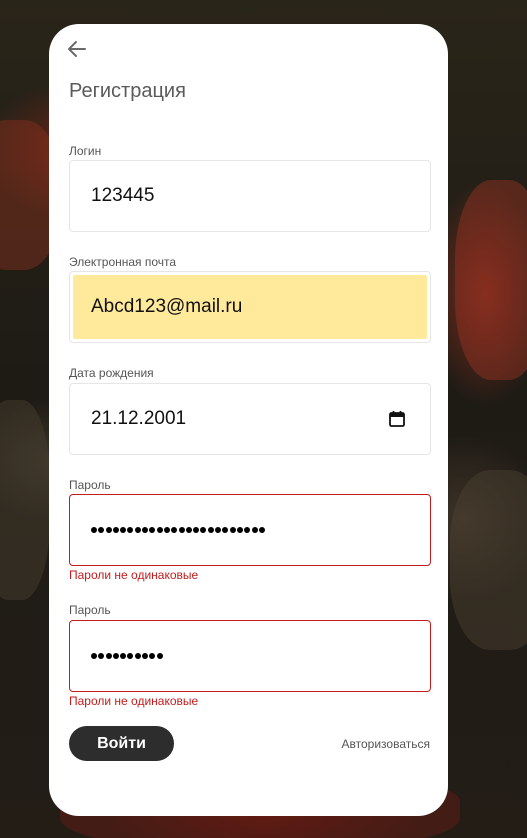 The image size is (527, 838). What do you see at coordinates (121, 743) in the screenshot?
I see `login-button: Войти` at bounding box center [121, 743].